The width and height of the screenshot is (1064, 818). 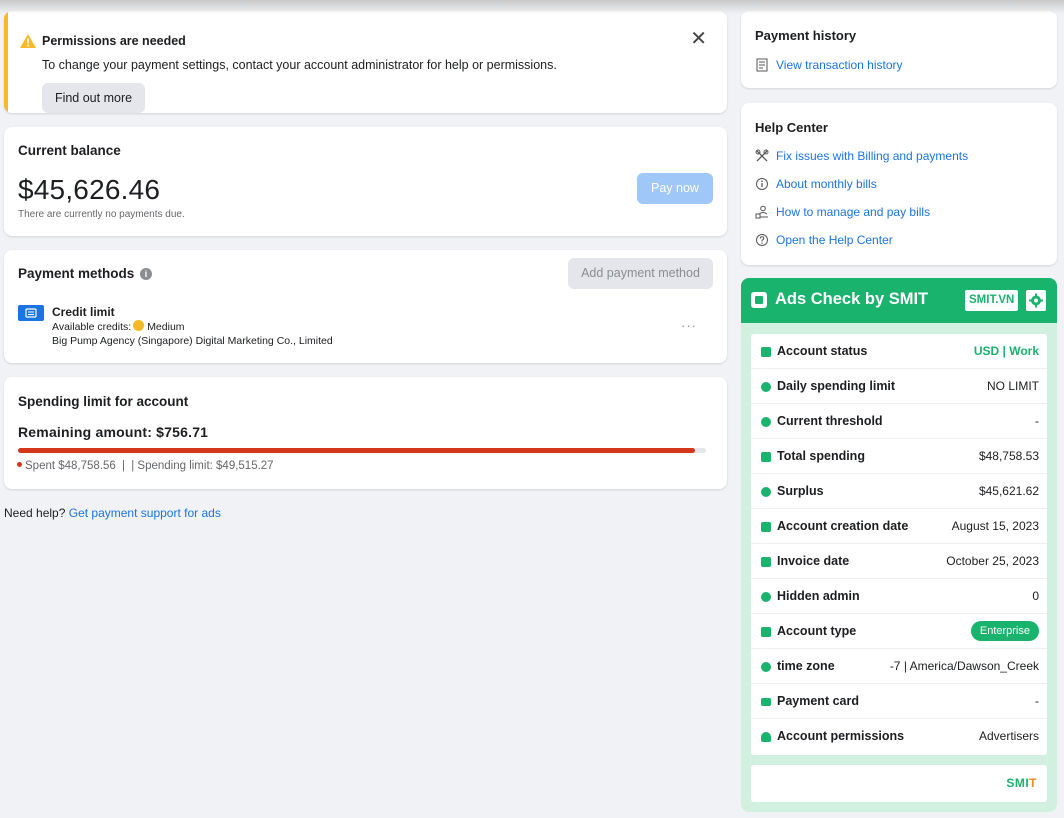 I want to click on close-icon: ✕, so click(x=698, y=39).